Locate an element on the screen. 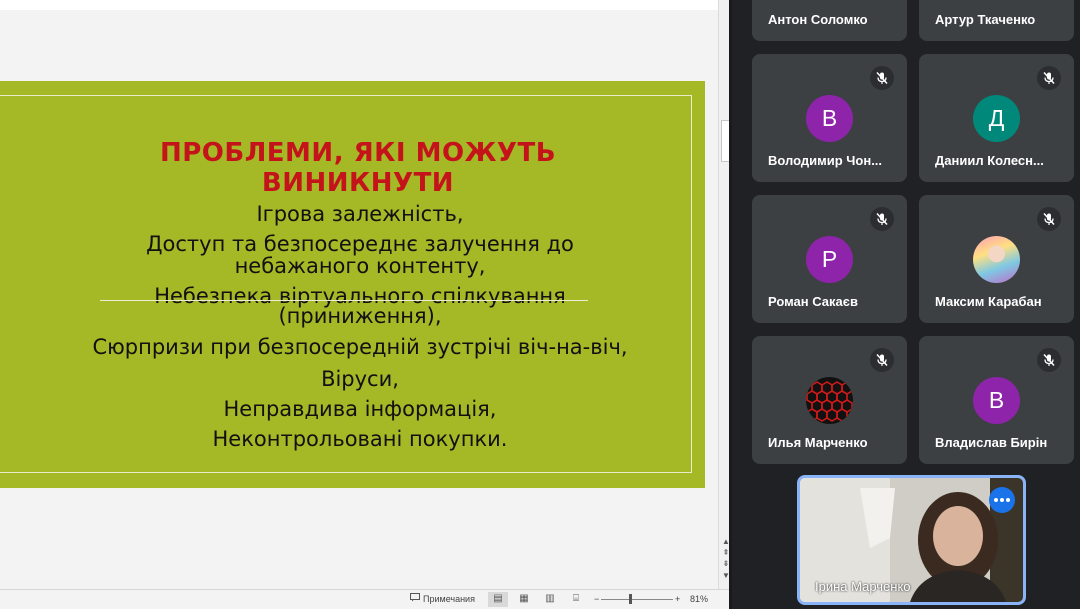 The width and height of the screenshot is (1080, 609). avatar: Р is located at coordinates (829, 259).